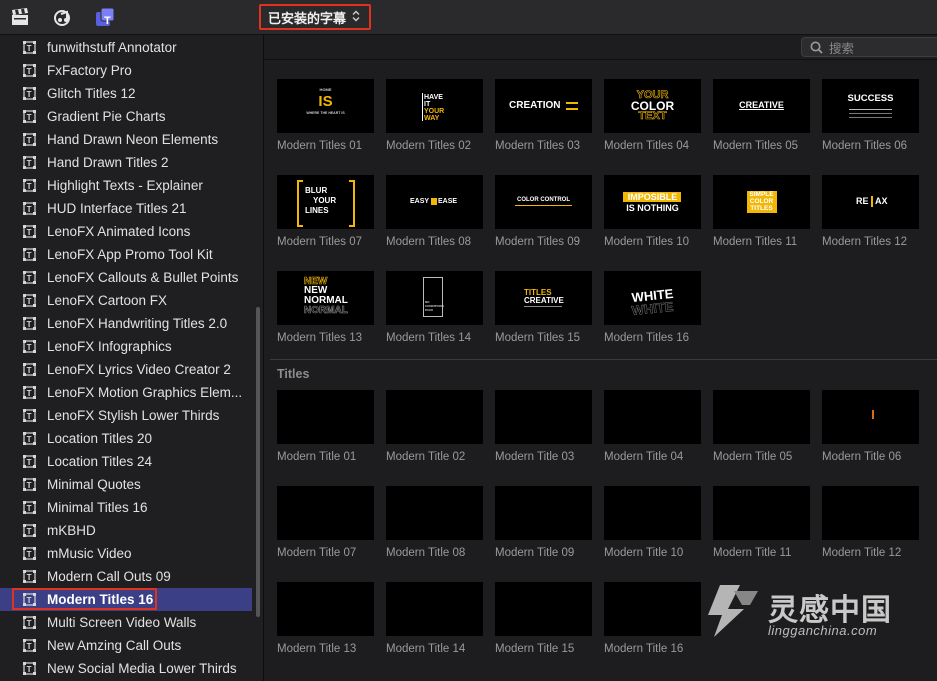 This screenshot has width=937, height=681. Describe the element at coordinates (126, 645) in the screenshot. I see `sidebar-item: T New Amzing Call Outs` at that location.